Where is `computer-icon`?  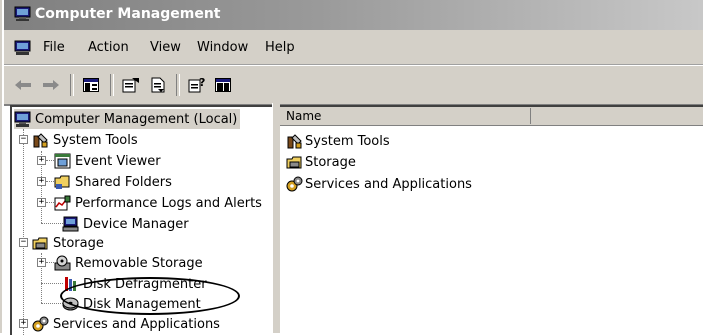 computer-icon is located at coordinates (22, 119).